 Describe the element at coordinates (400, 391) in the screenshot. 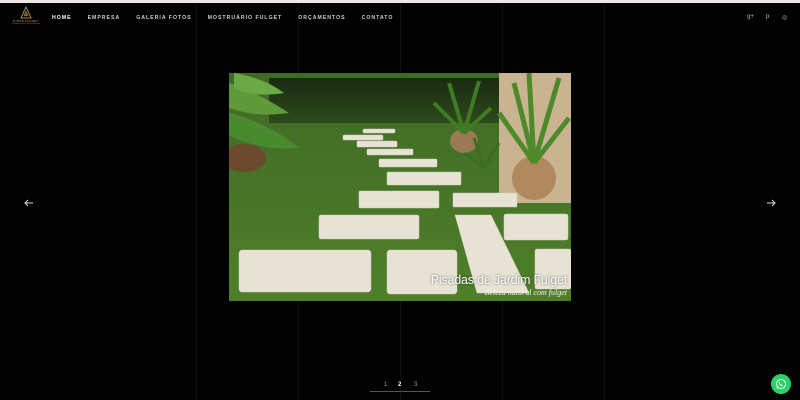

I see `pager-track` at that location.